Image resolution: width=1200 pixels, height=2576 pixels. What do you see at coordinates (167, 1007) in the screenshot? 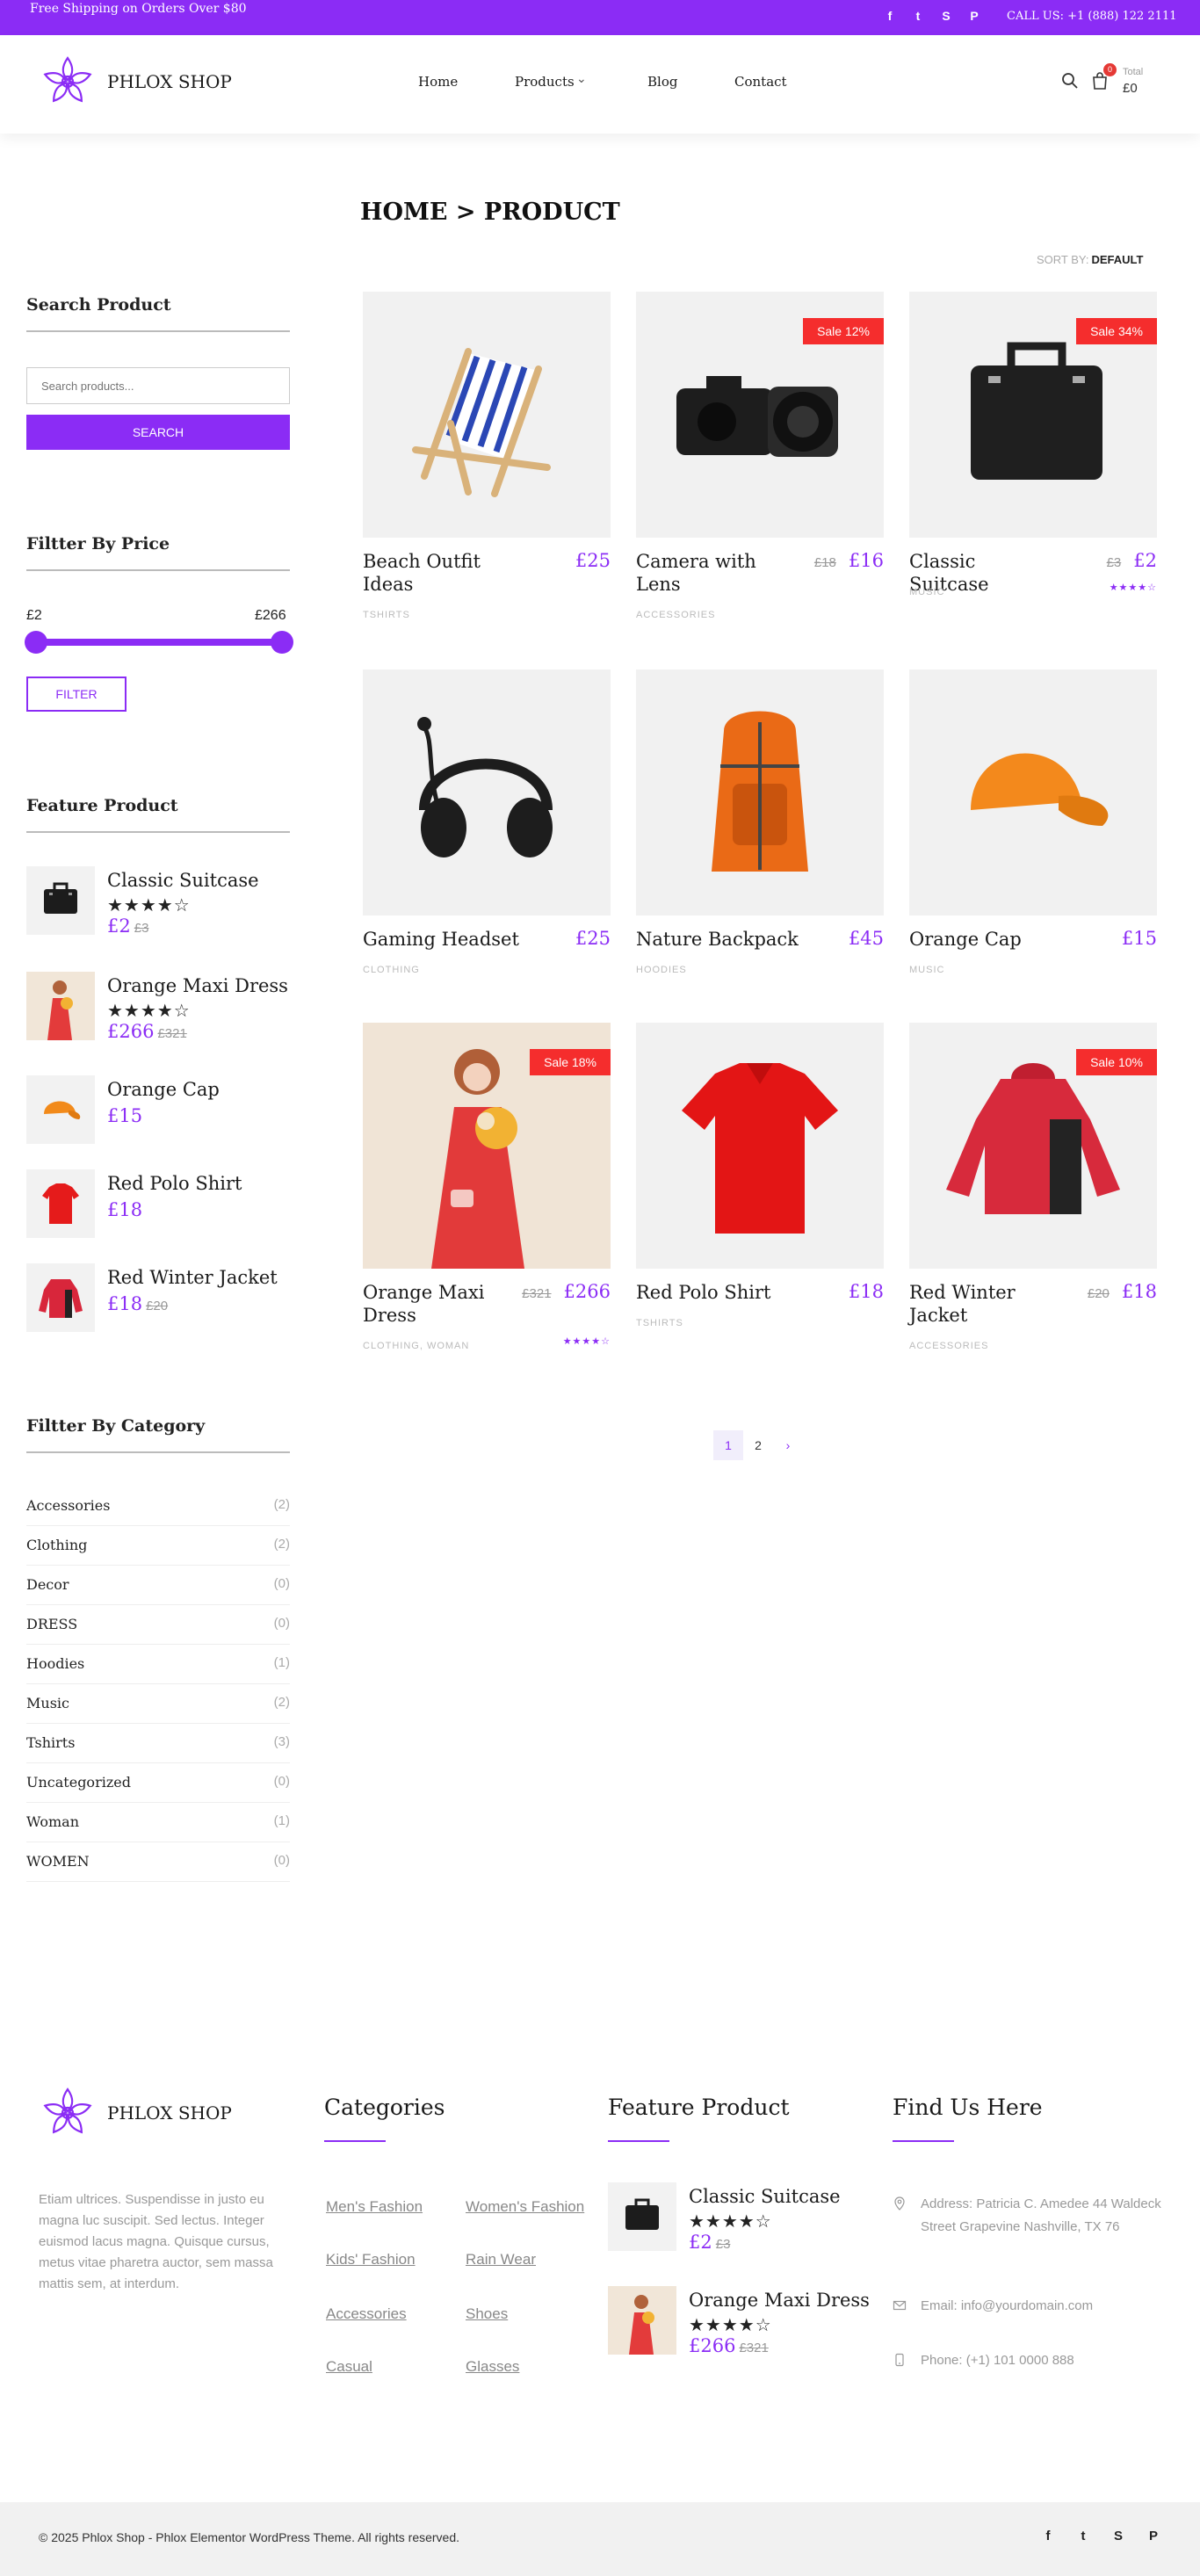
I see `feature-item: Orange Maxi Dress ★★★★☆ £266 £321` at bounding box center [167, 1007].